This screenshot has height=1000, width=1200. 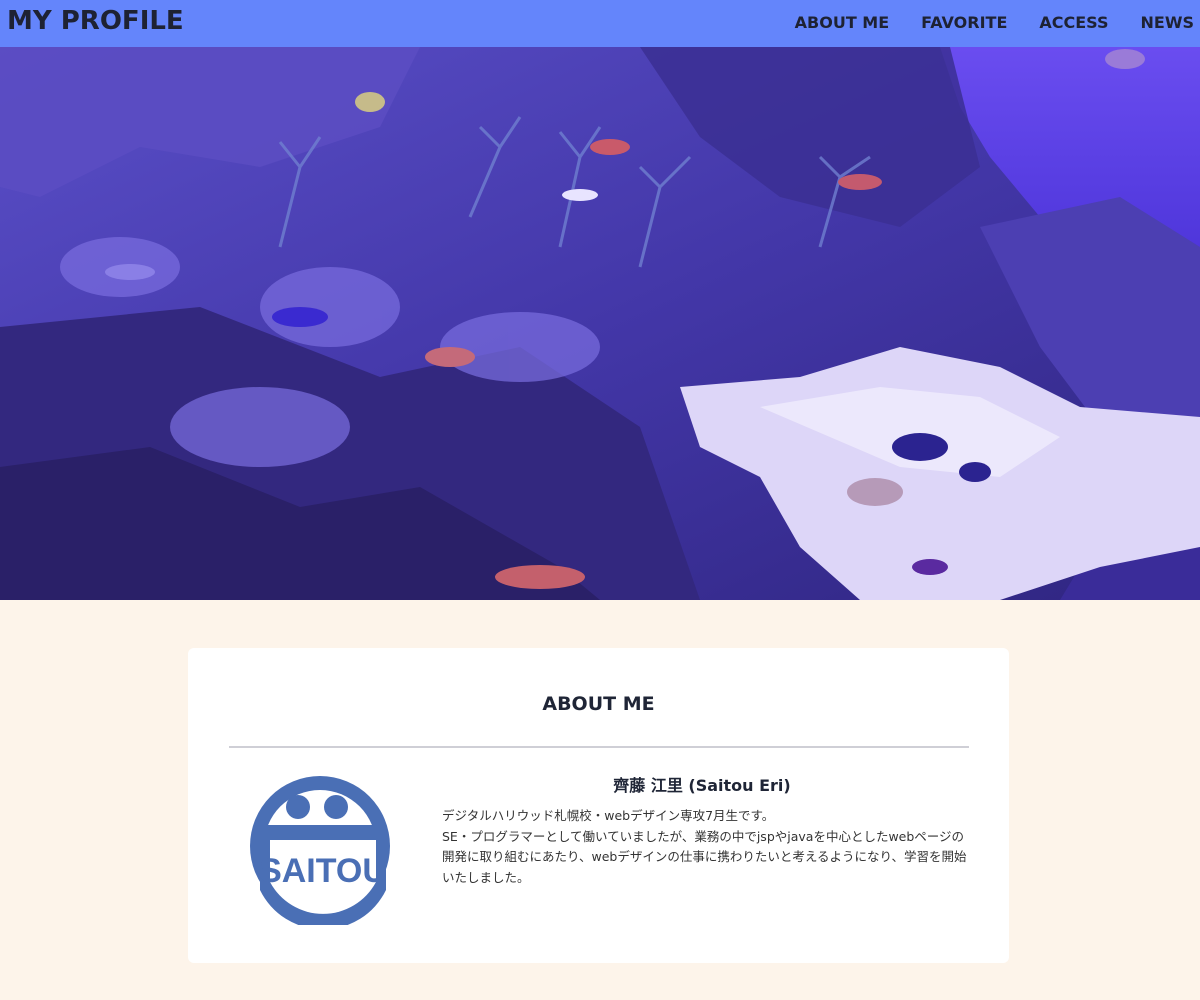 What do you see at coordinates (598, 704) in the screenshot?
I see `about-title: ABOUT ME` at bounding box center [598, 704].